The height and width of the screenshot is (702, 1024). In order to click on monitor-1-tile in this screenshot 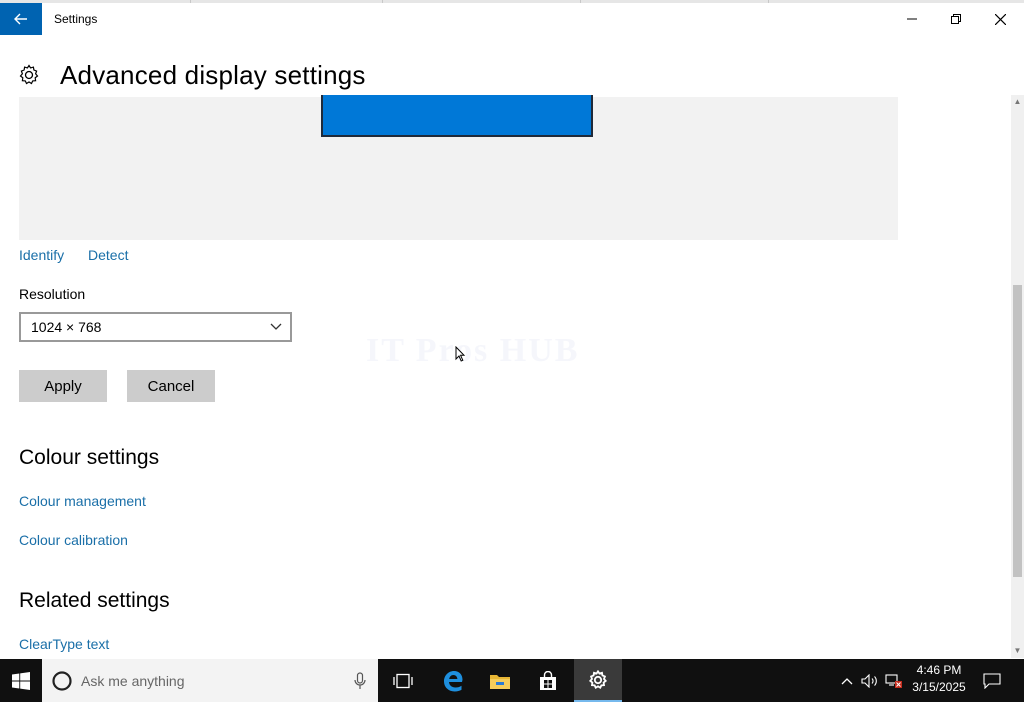, I will do `click(457, 116)`.